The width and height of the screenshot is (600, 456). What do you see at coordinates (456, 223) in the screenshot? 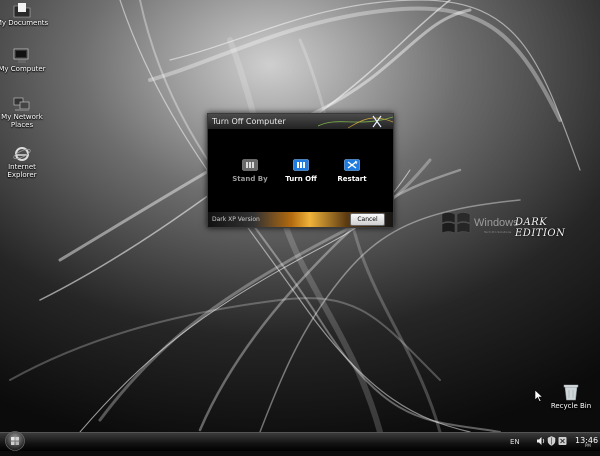
I see `windows-flag-icon` at bounding box center [456, 223].